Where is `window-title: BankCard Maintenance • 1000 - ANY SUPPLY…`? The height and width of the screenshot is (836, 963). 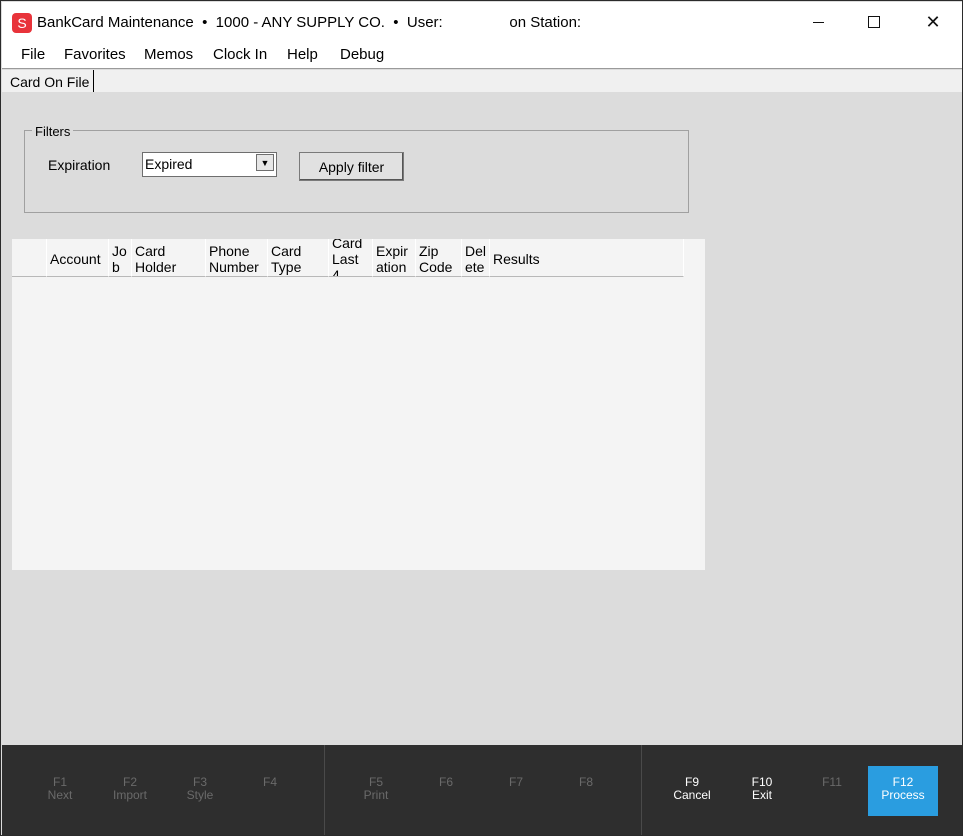
window-title: BankCard Maintenance • 1000 - ANY SUPPLY… is located at coordinates (309, 22).